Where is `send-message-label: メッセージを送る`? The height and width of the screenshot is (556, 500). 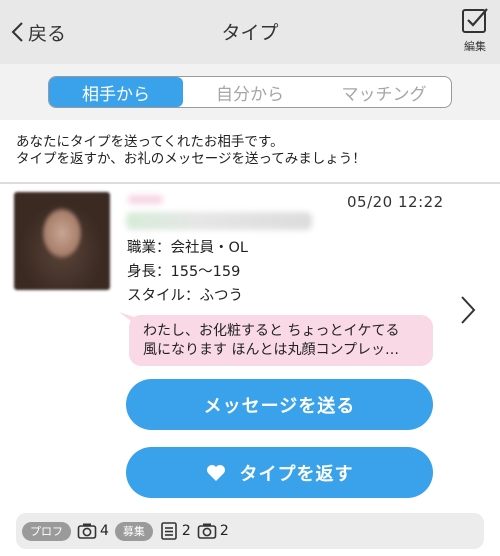
send-message-label: メッセージを送る is located at coordinates (279, 406).